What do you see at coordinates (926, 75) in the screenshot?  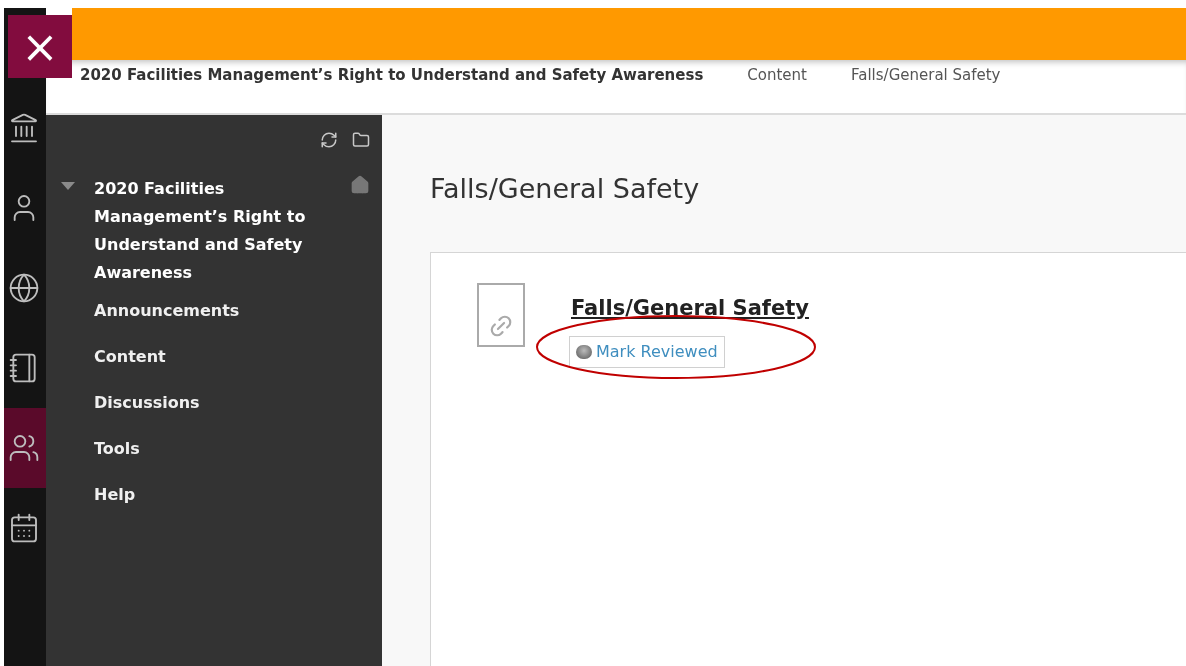 I see `breadcrumb-link: Falls/General Safety` at bounding box center [926, 75].